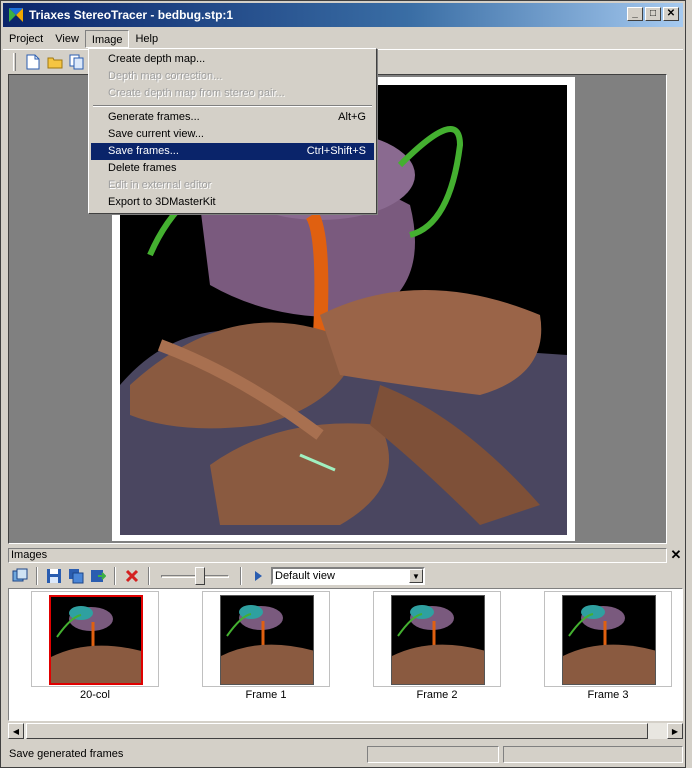 The height and width of the screenshot is (768, 692). Describe the element at coordinates (266, 695) in the screenshot. I see `thumbnail-label: Frame 1` at that location.